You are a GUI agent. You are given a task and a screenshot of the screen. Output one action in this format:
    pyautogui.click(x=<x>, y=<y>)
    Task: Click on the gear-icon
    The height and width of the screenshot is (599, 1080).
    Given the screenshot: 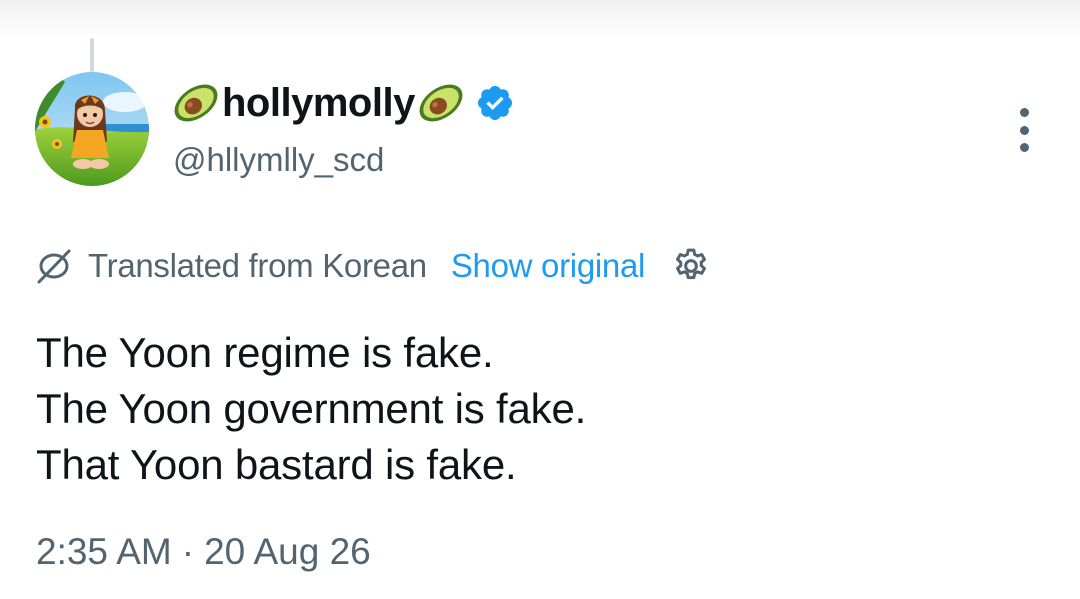 What is the action you would take?
    pyautogui.click(x=691, y=266)
    